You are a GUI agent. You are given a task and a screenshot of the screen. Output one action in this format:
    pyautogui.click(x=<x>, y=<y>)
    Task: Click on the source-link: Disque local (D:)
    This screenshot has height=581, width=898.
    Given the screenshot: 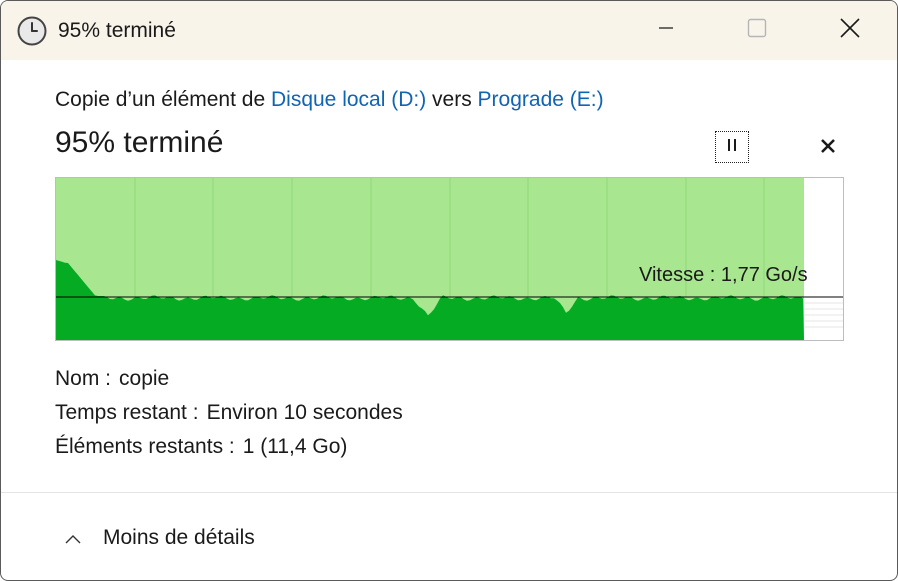 What is the action you would take?
    pyautogui.click(x=348, y=99)
    